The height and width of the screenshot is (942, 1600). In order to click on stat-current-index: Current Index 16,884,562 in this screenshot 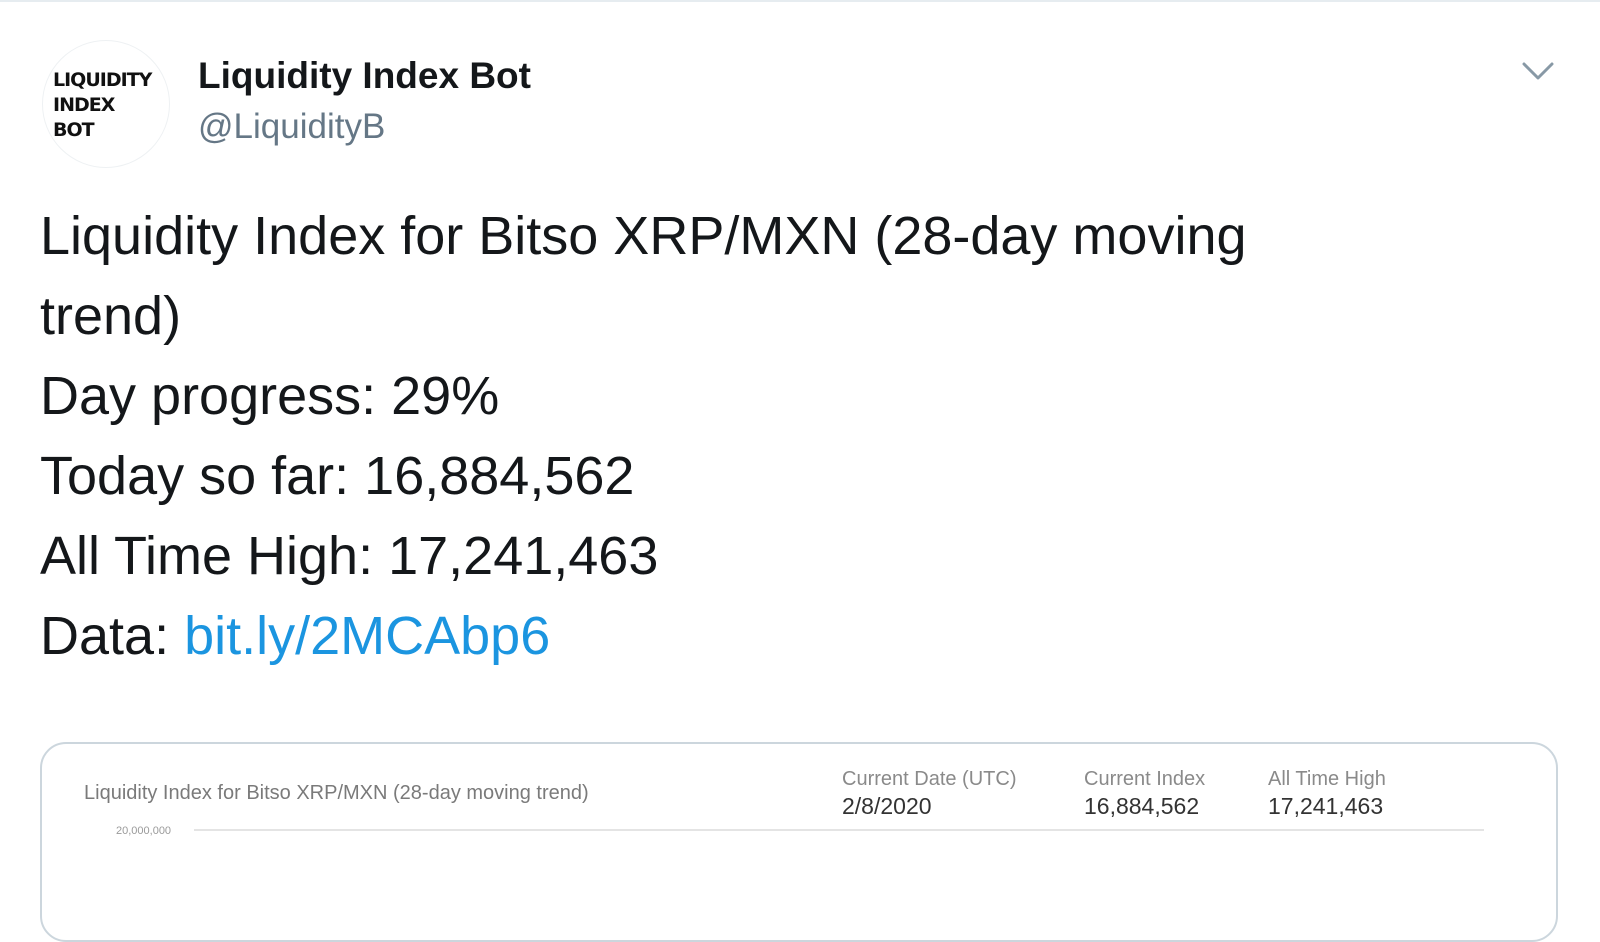, I will do `click(1144, 793)`.